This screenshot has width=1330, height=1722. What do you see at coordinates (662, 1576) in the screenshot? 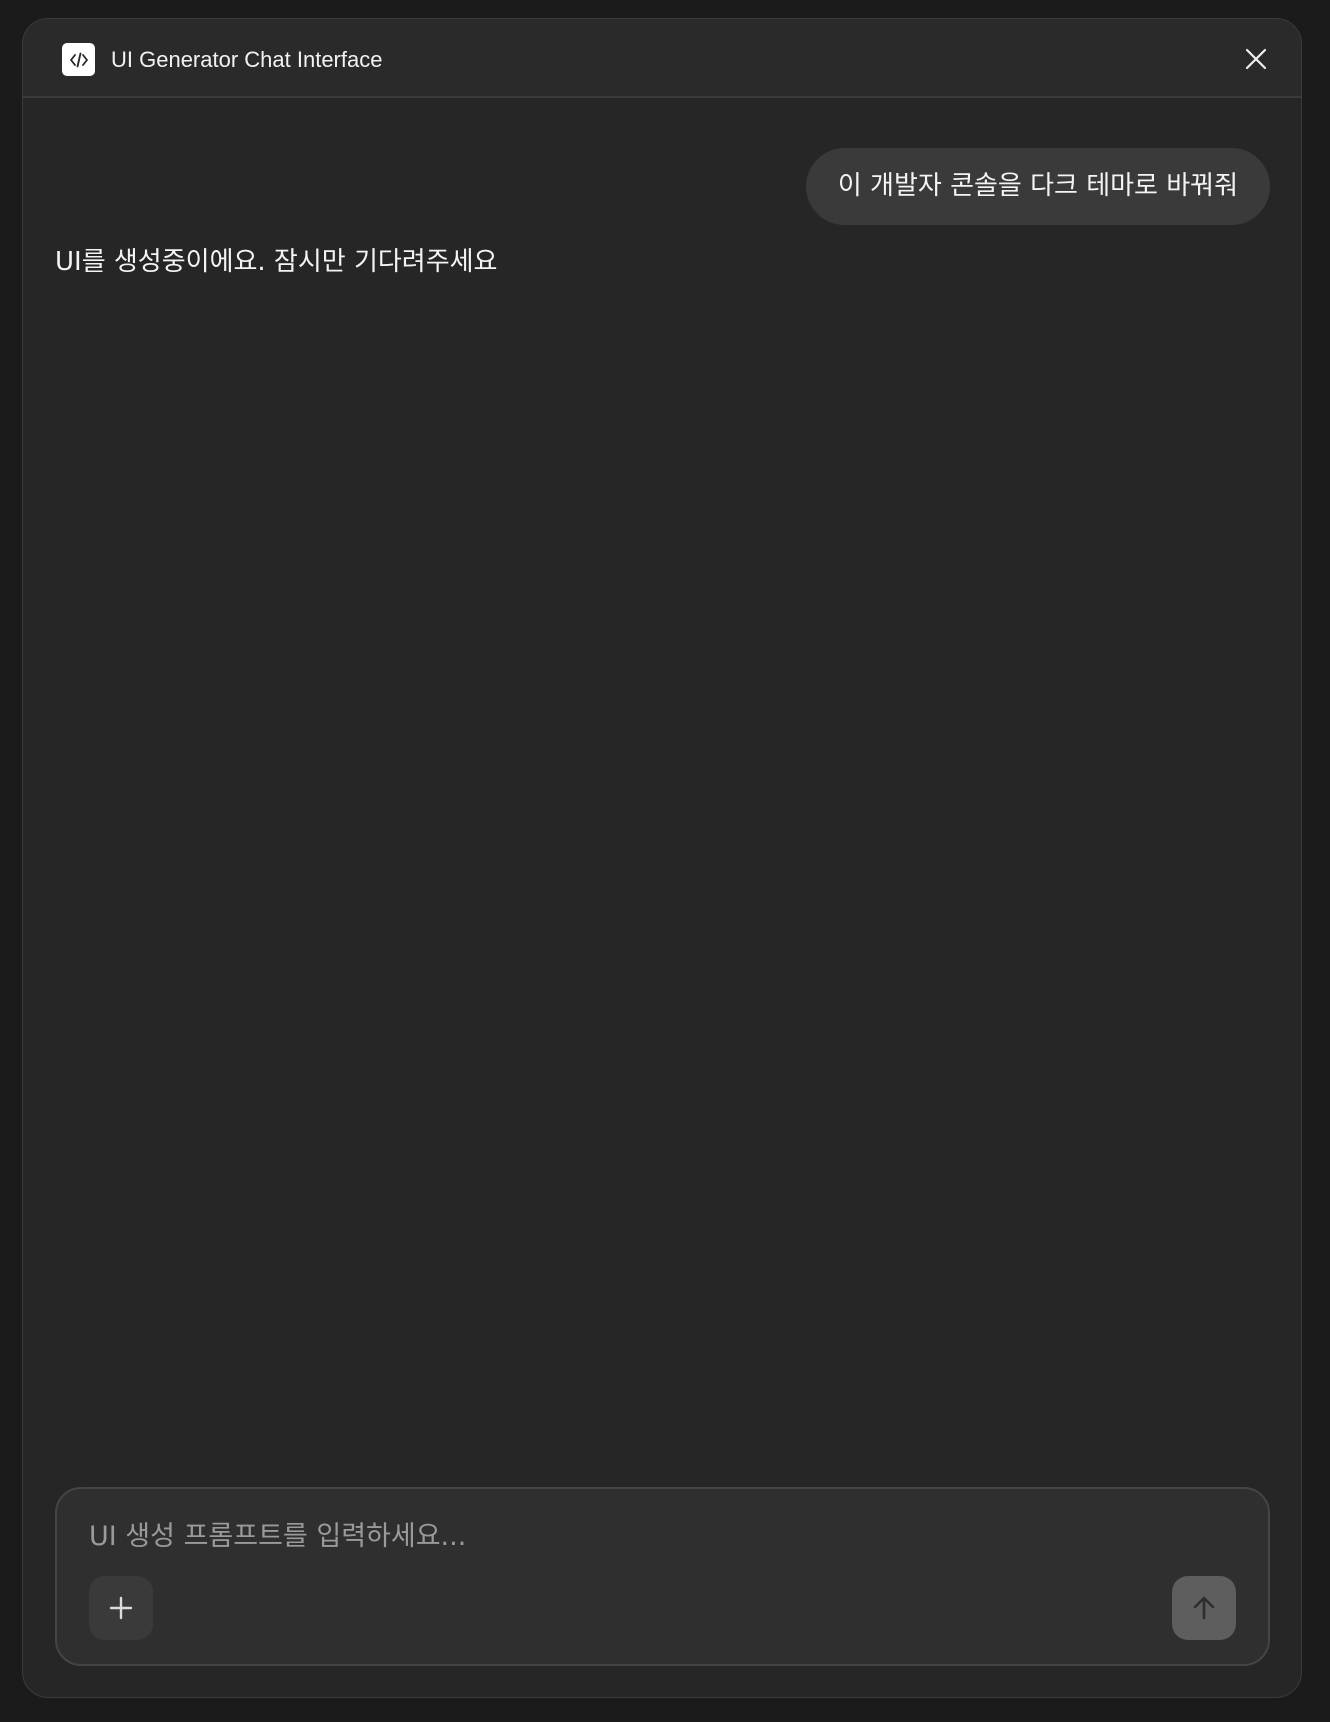
I see `prompt-composer` at bounding box center [662, 1576].